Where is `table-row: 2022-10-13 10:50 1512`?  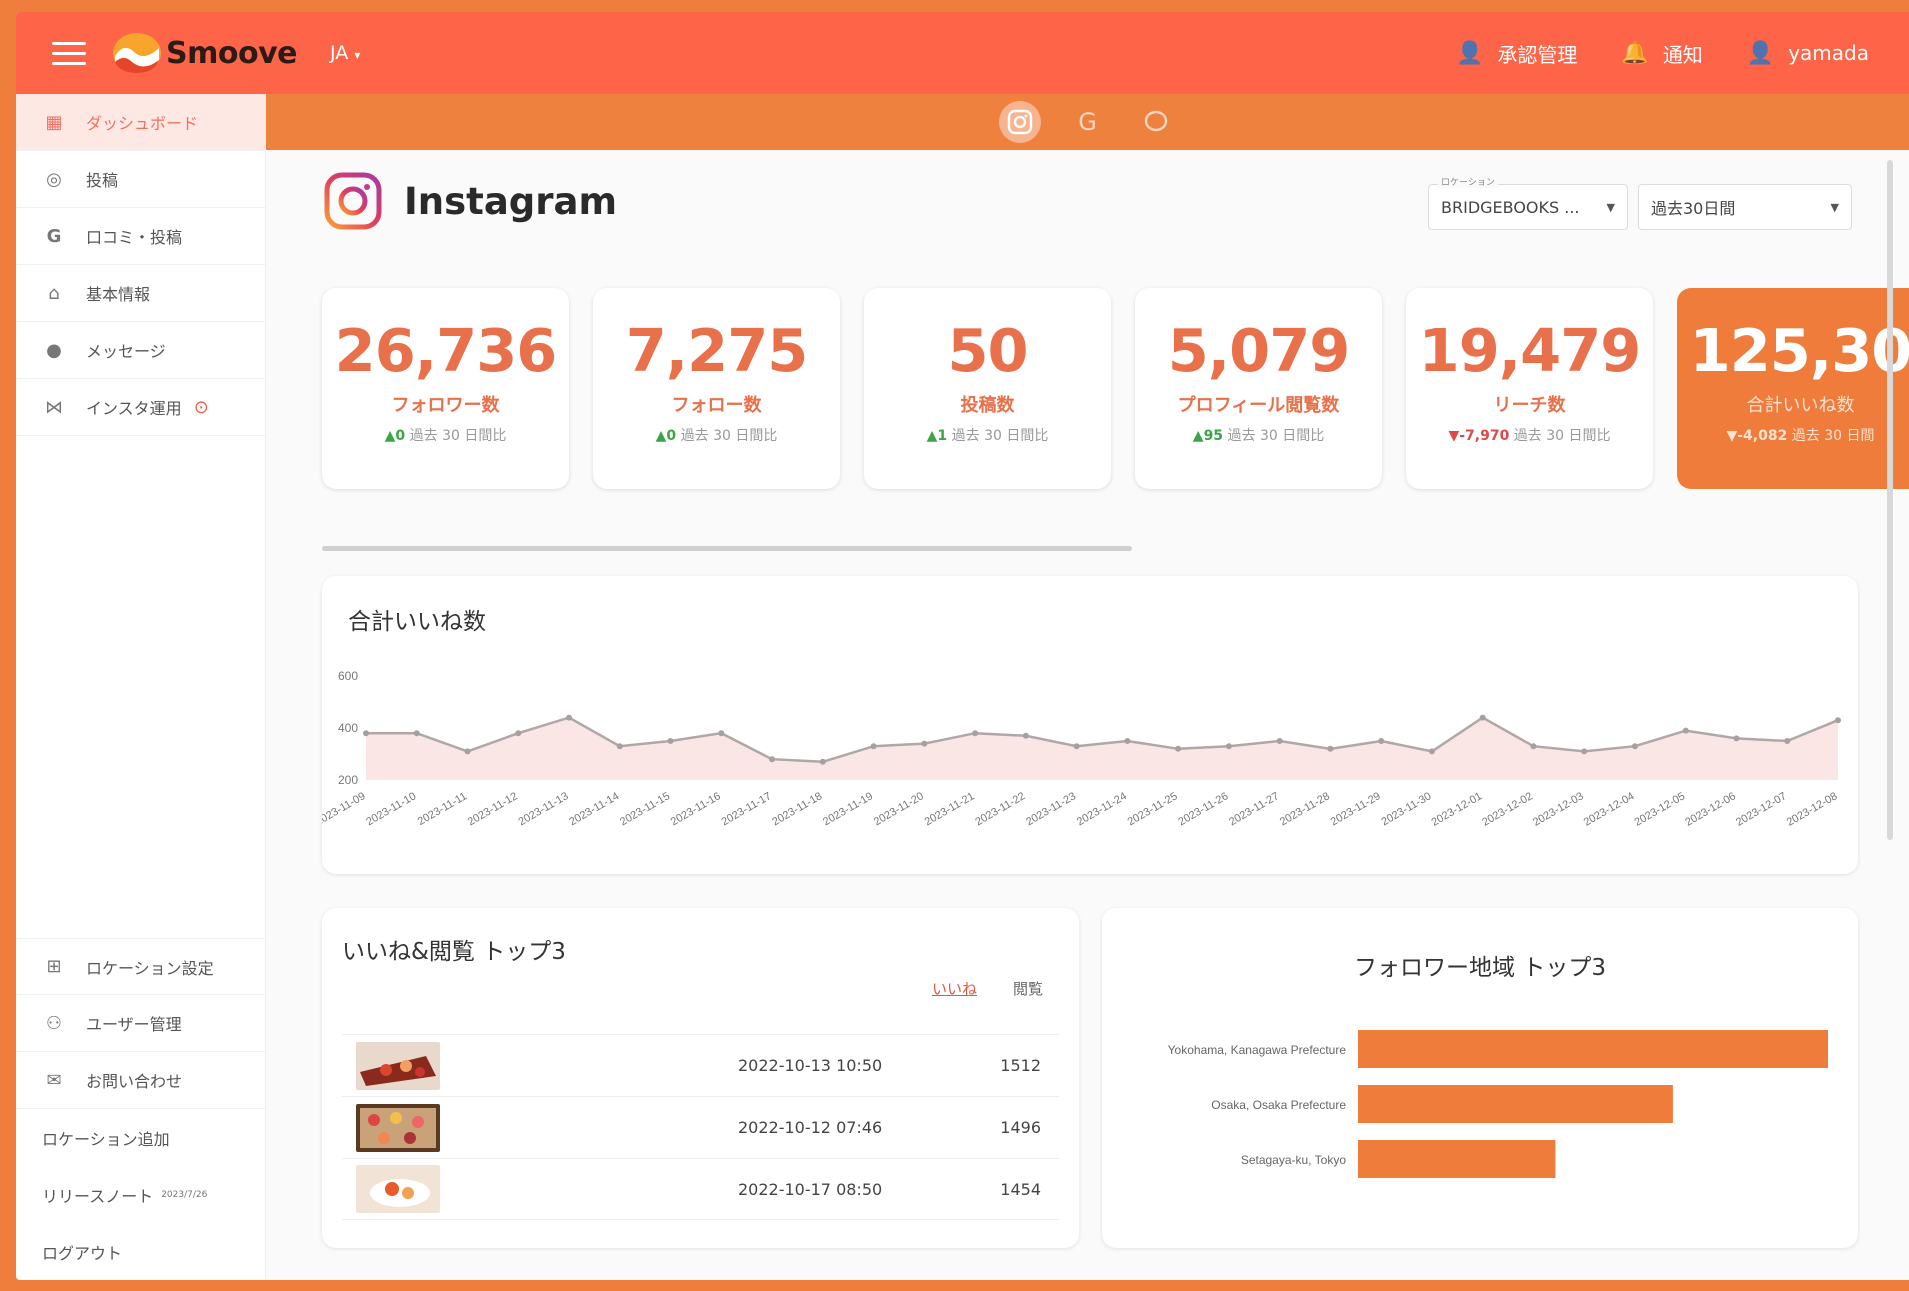
table-row: 2022-10-13 10:50 1512 is located at coordinates (700, 1065).